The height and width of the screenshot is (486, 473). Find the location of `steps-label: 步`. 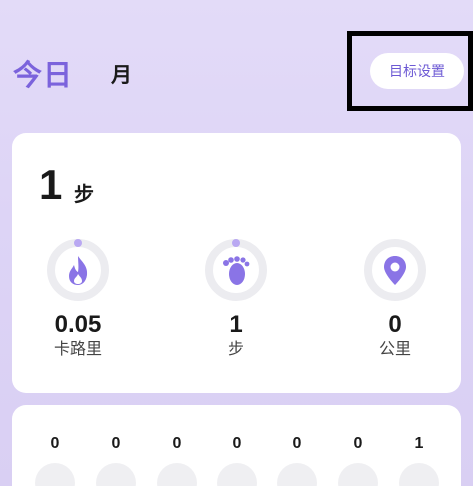

steps-label: 步 is located at coordinates (235, 349).